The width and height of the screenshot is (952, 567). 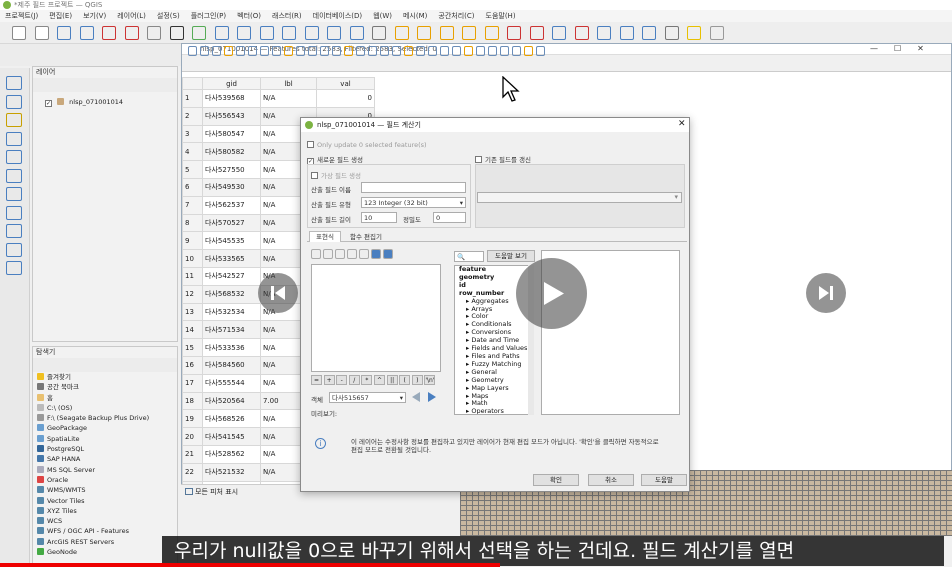 I want to click on row-number: 22, so click(x=192, y=472).